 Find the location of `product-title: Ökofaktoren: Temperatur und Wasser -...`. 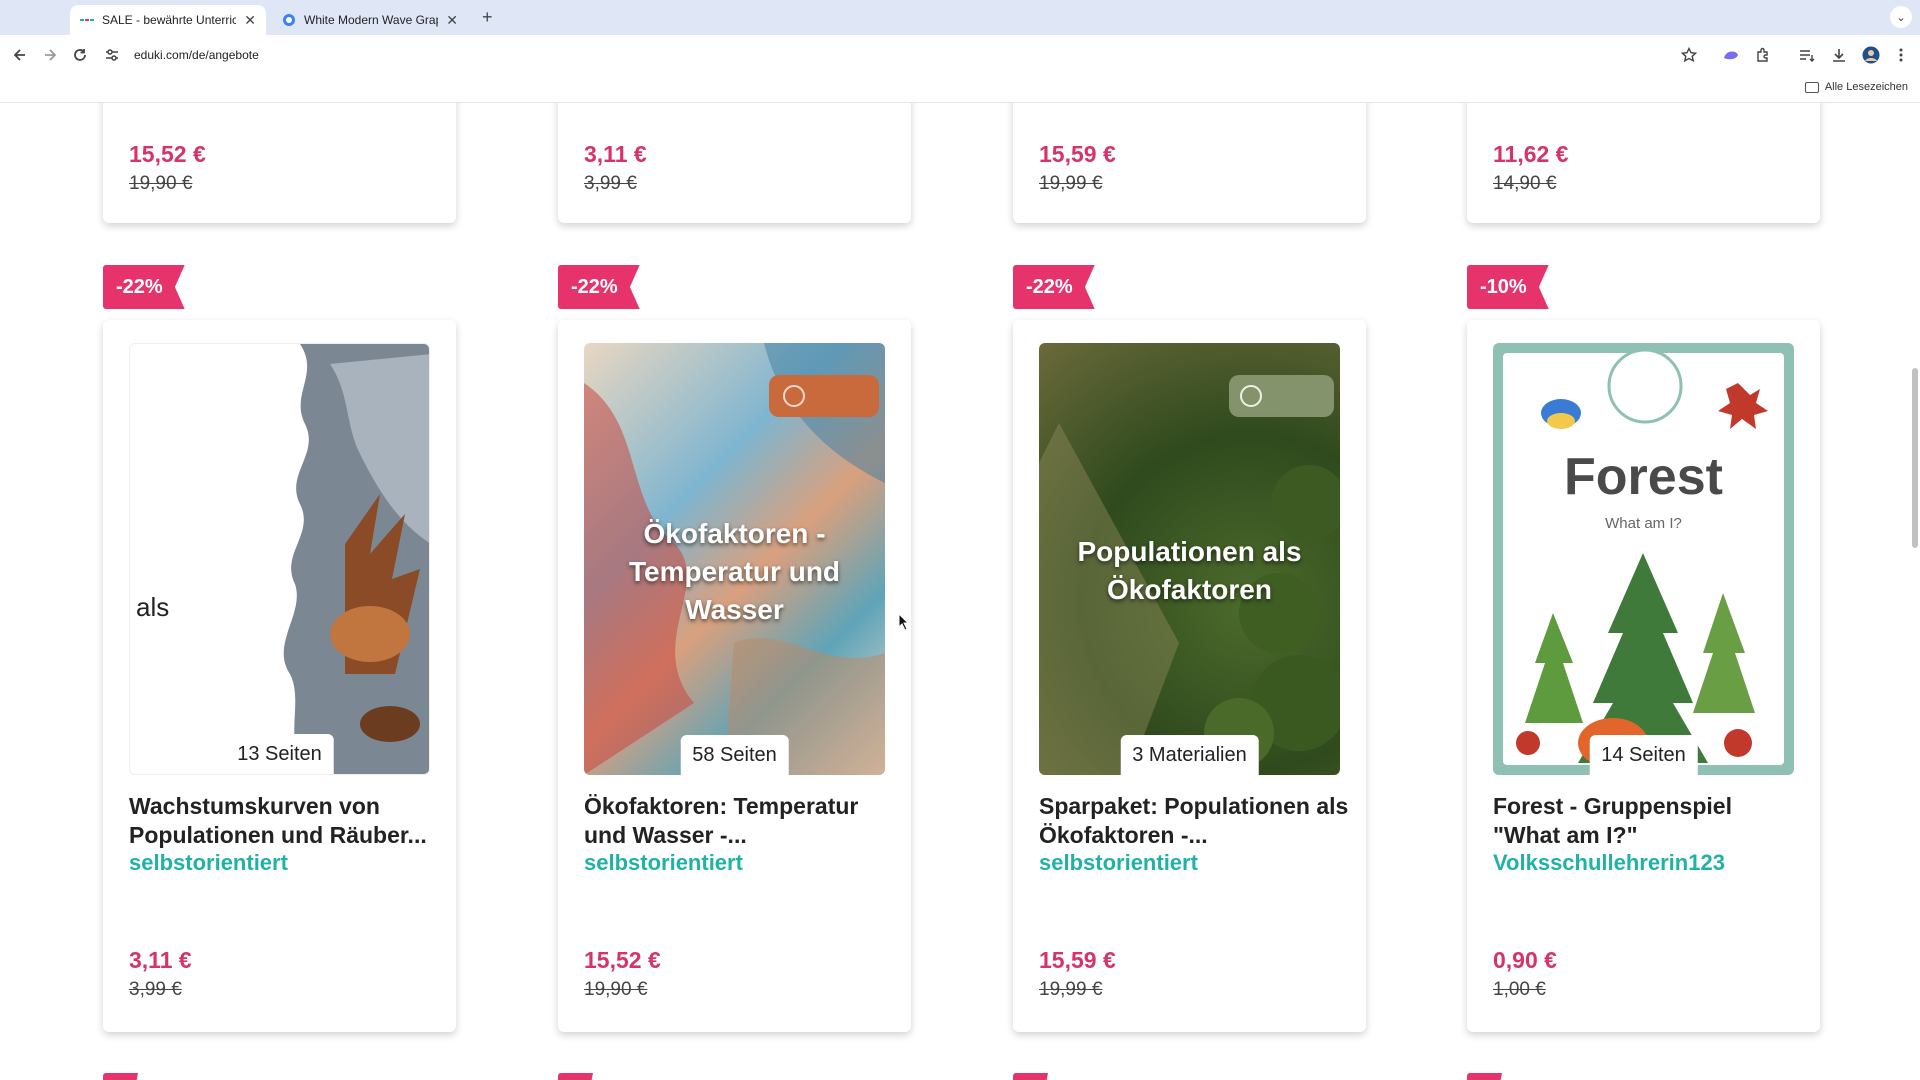

product-title: Ökofaktoren: Temperatur und Wasser -... is located at coordinates (739, 821).